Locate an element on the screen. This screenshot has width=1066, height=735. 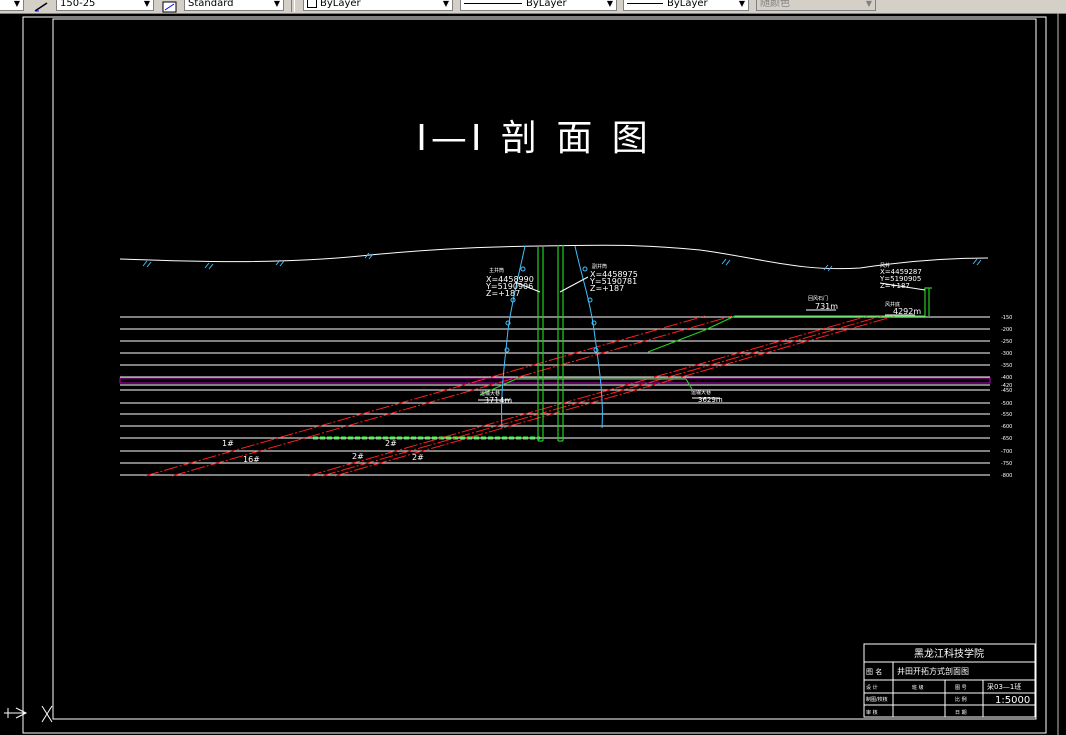
elevation-label: -200 is located at coordinates (1006, 330).